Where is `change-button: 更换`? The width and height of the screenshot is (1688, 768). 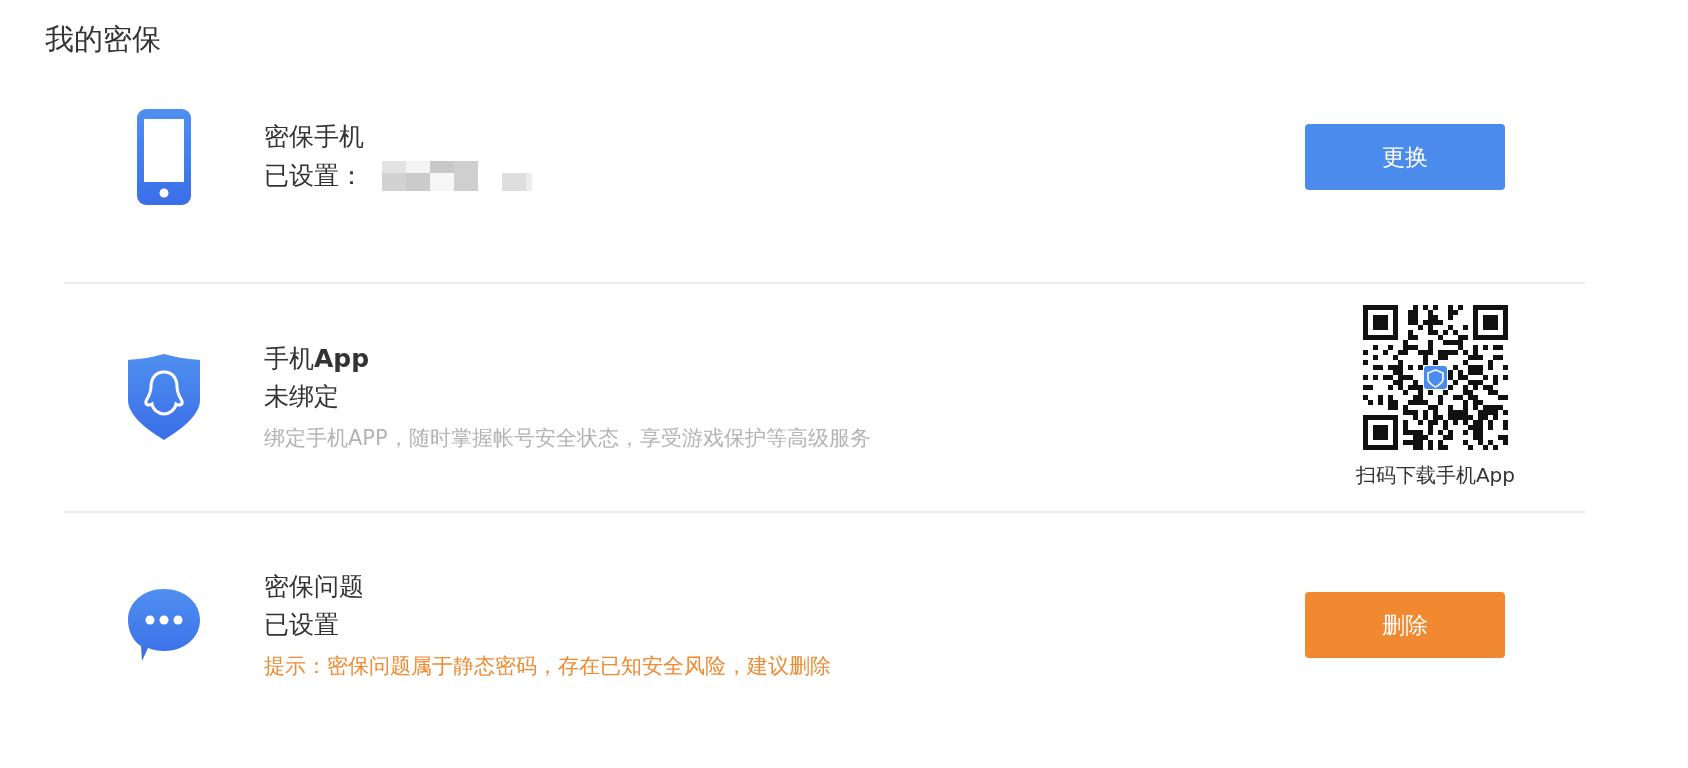
change-button: 更换 is located at coordinates (1405, 156).